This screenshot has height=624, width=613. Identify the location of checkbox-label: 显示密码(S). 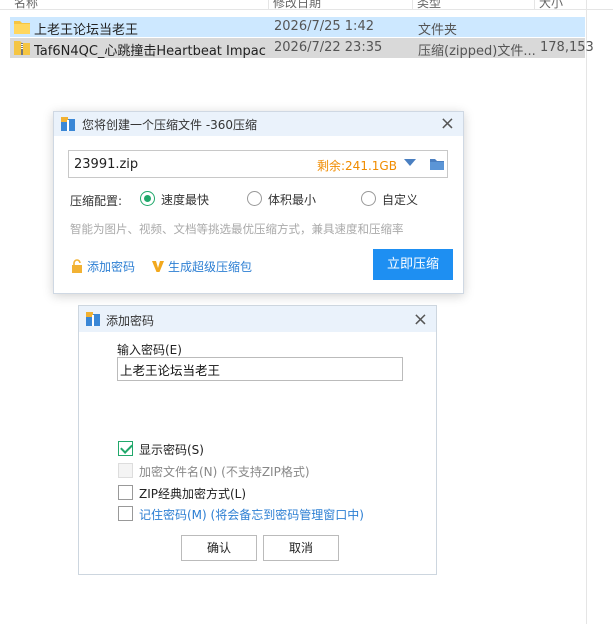
(171, 450).